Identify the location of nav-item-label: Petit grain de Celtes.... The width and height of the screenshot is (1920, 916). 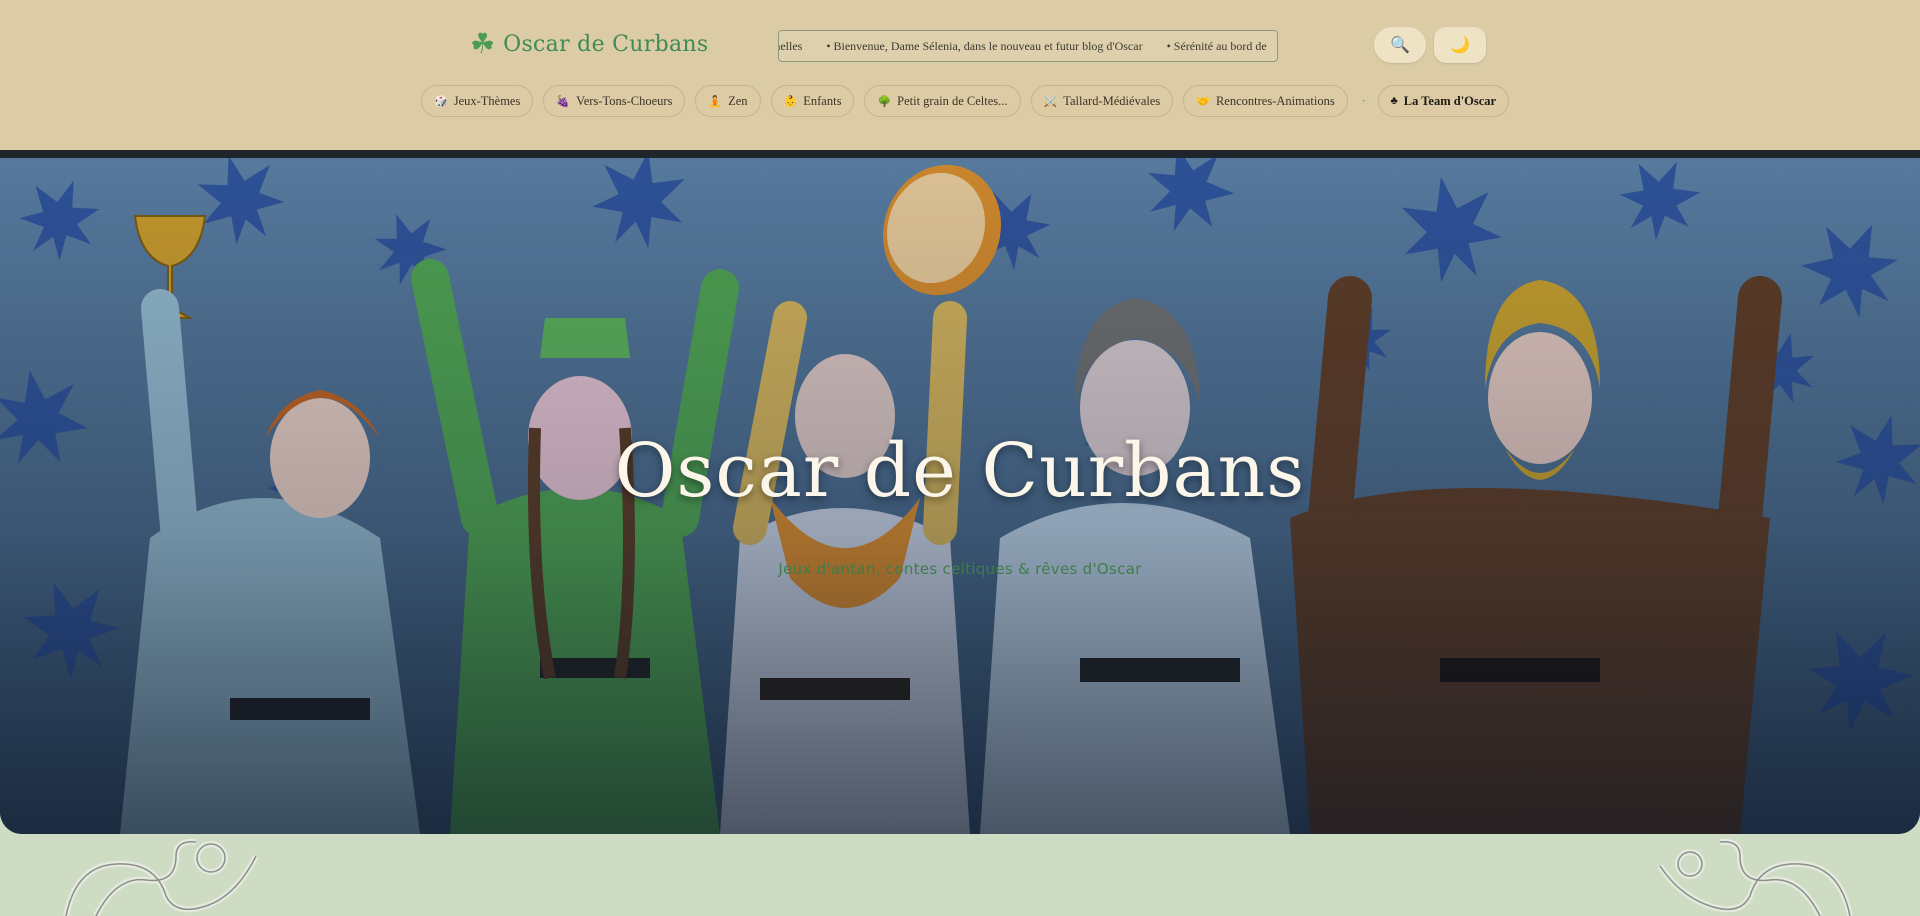
(952, 100).